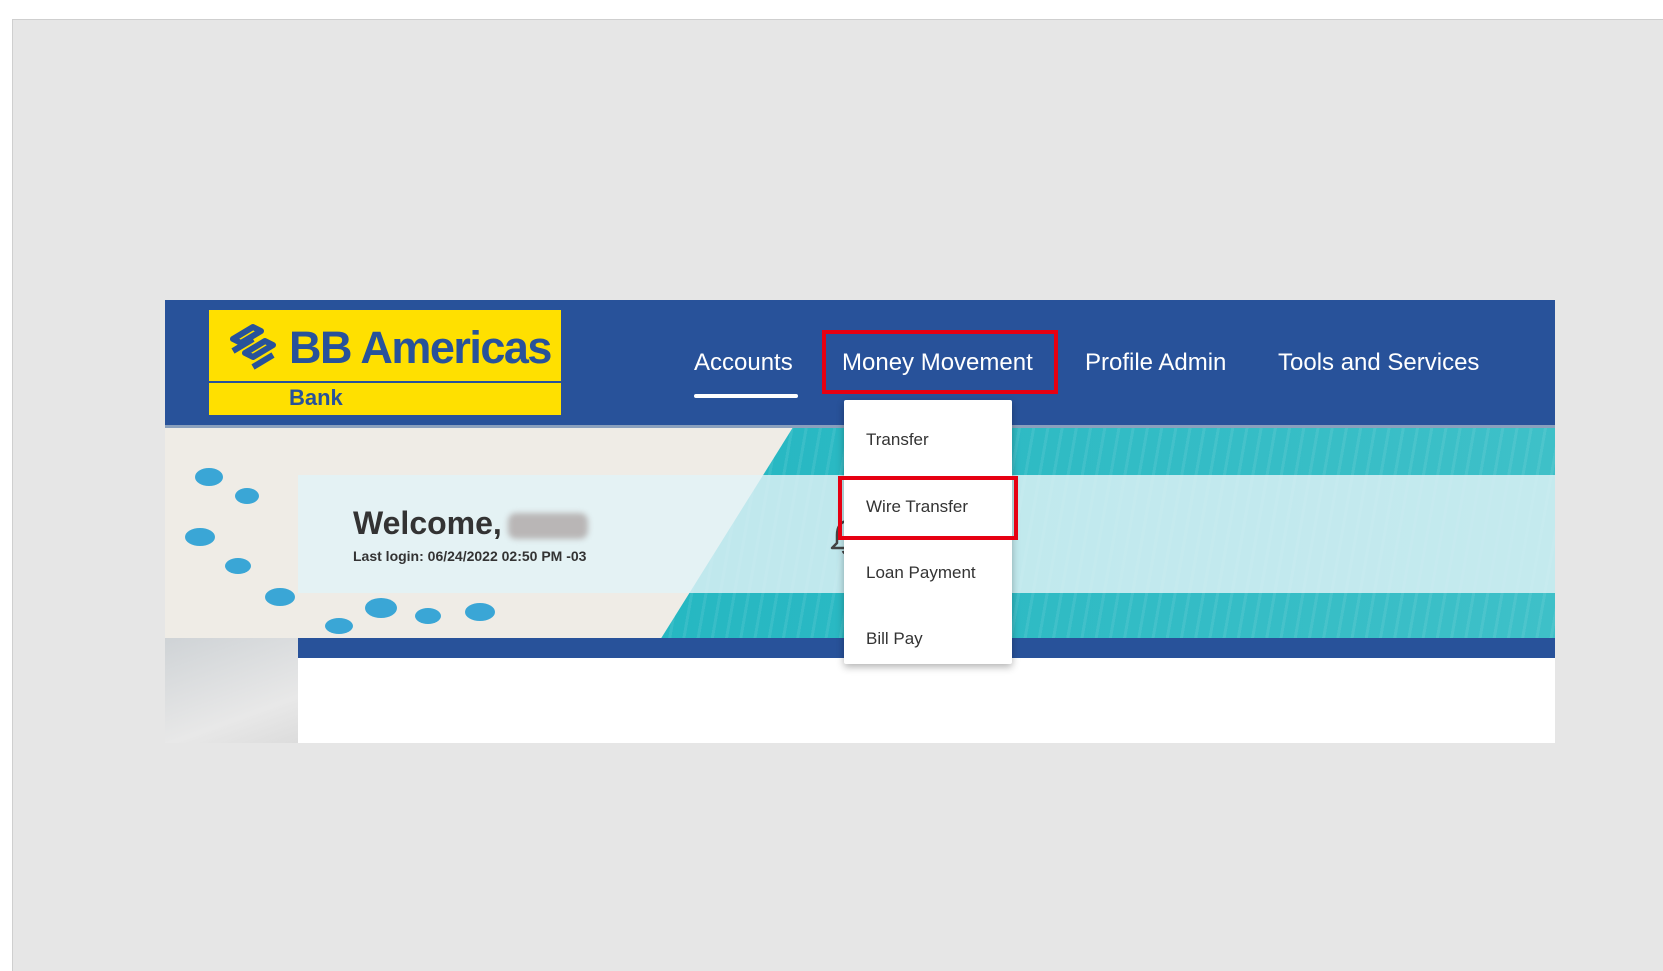  I want to click on money-movement-highlight-box, so click(940, 362).